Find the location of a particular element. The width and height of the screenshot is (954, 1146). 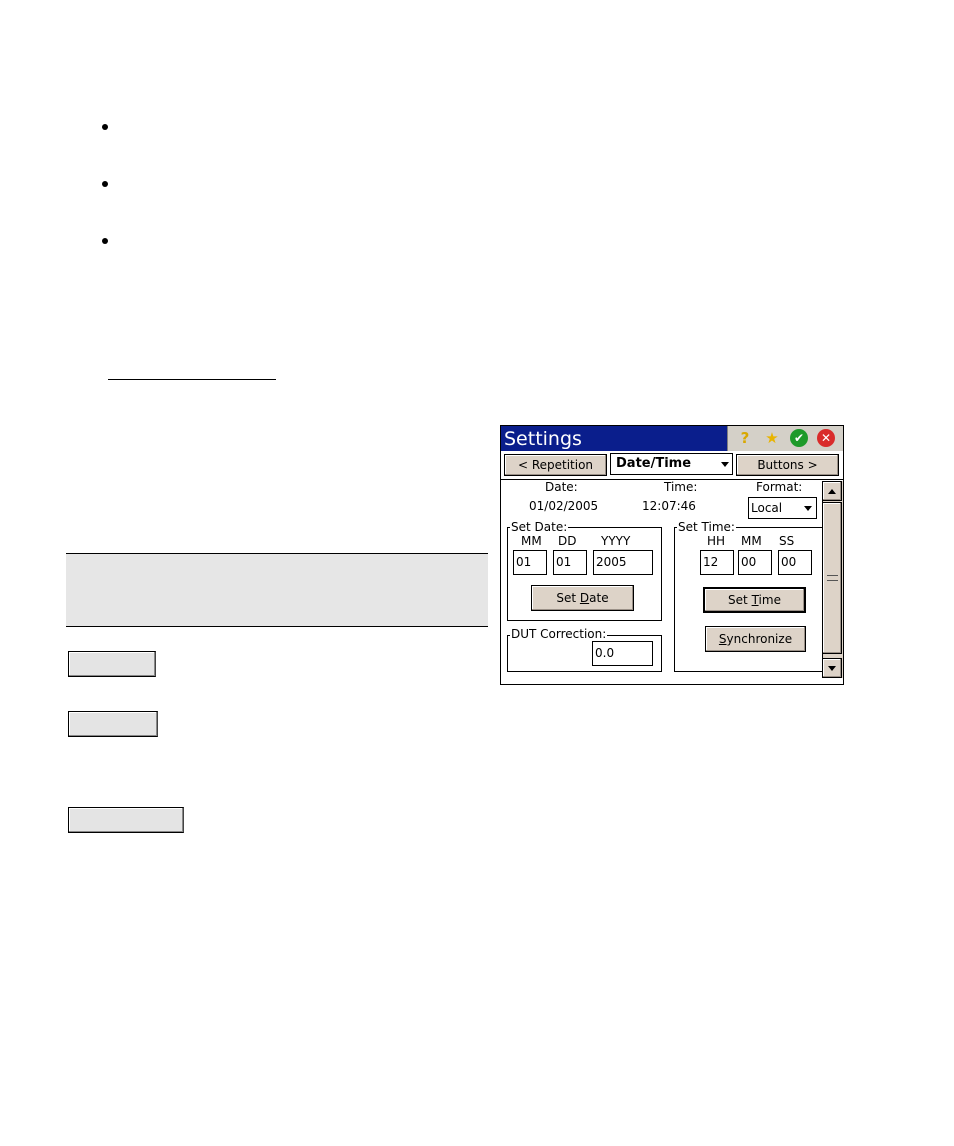

set-time-group-label: Set Time: is located at coordinates (706, 527).